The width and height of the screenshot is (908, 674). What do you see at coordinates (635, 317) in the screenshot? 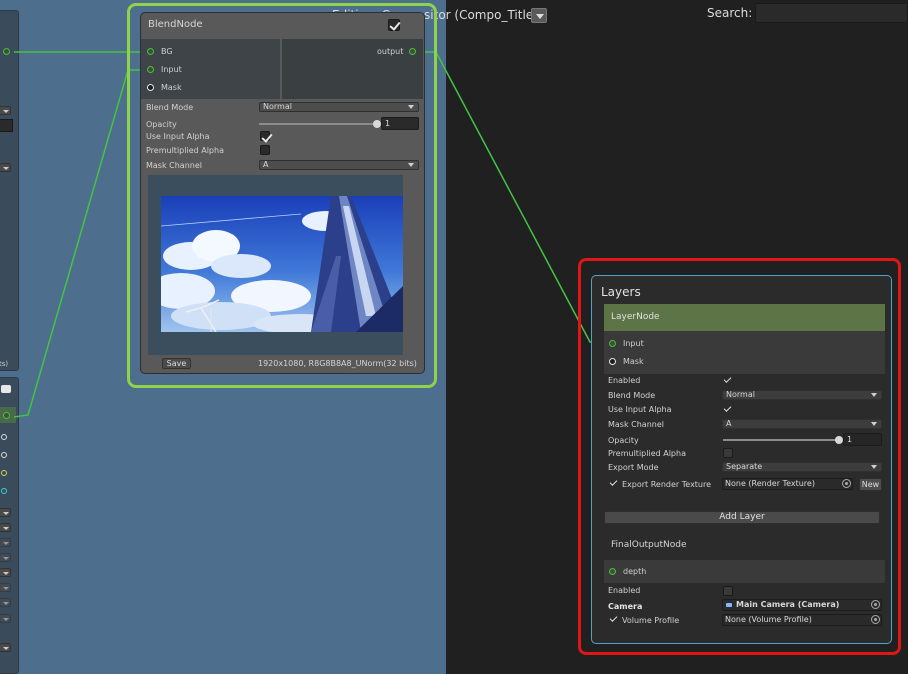
I see `layer-node-title: LayerNode` at bounding box center [635, 317].